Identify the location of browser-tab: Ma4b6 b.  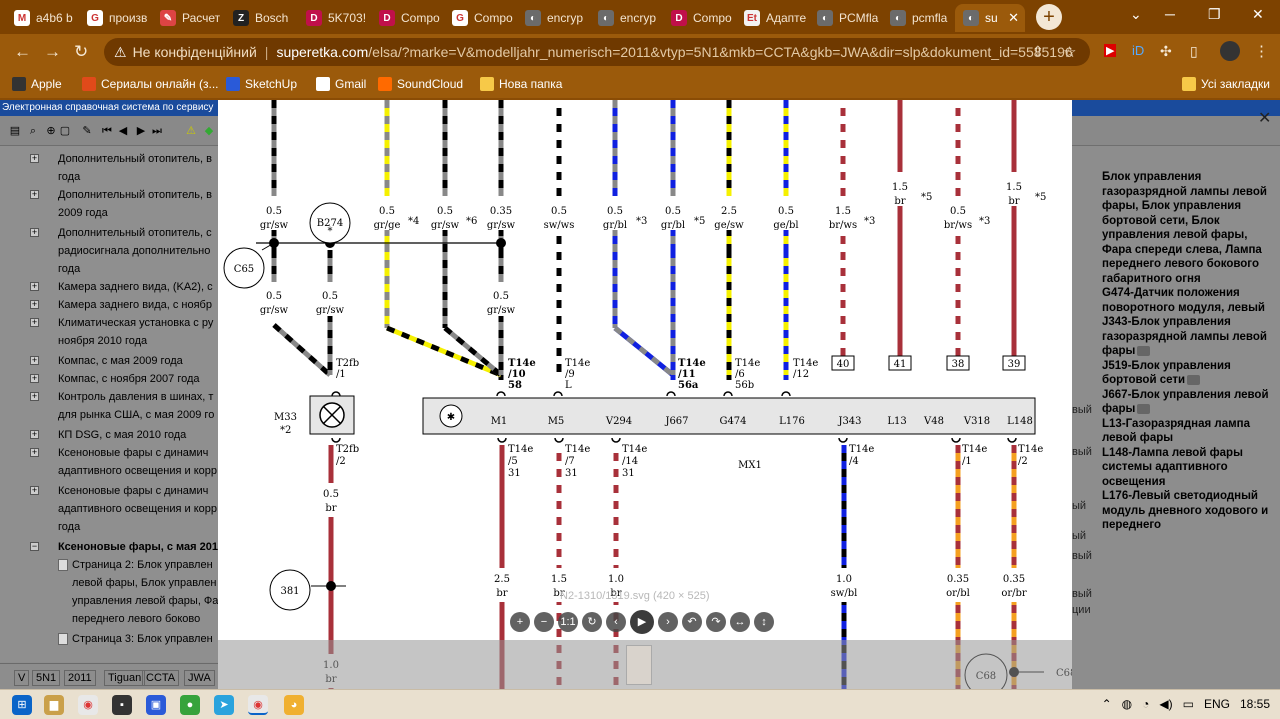
(41, 18).